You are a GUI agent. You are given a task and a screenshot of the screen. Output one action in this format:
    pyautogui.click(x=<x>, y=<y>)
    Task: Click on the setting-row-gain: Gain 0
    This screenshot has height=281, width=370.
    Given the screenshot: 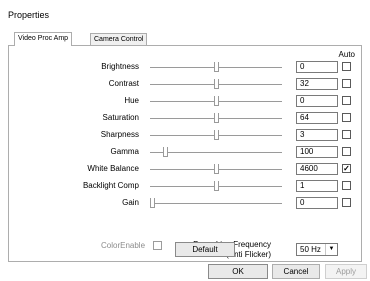 What is the action you would take?
    pyautogui.click(x=185, y=203)
    